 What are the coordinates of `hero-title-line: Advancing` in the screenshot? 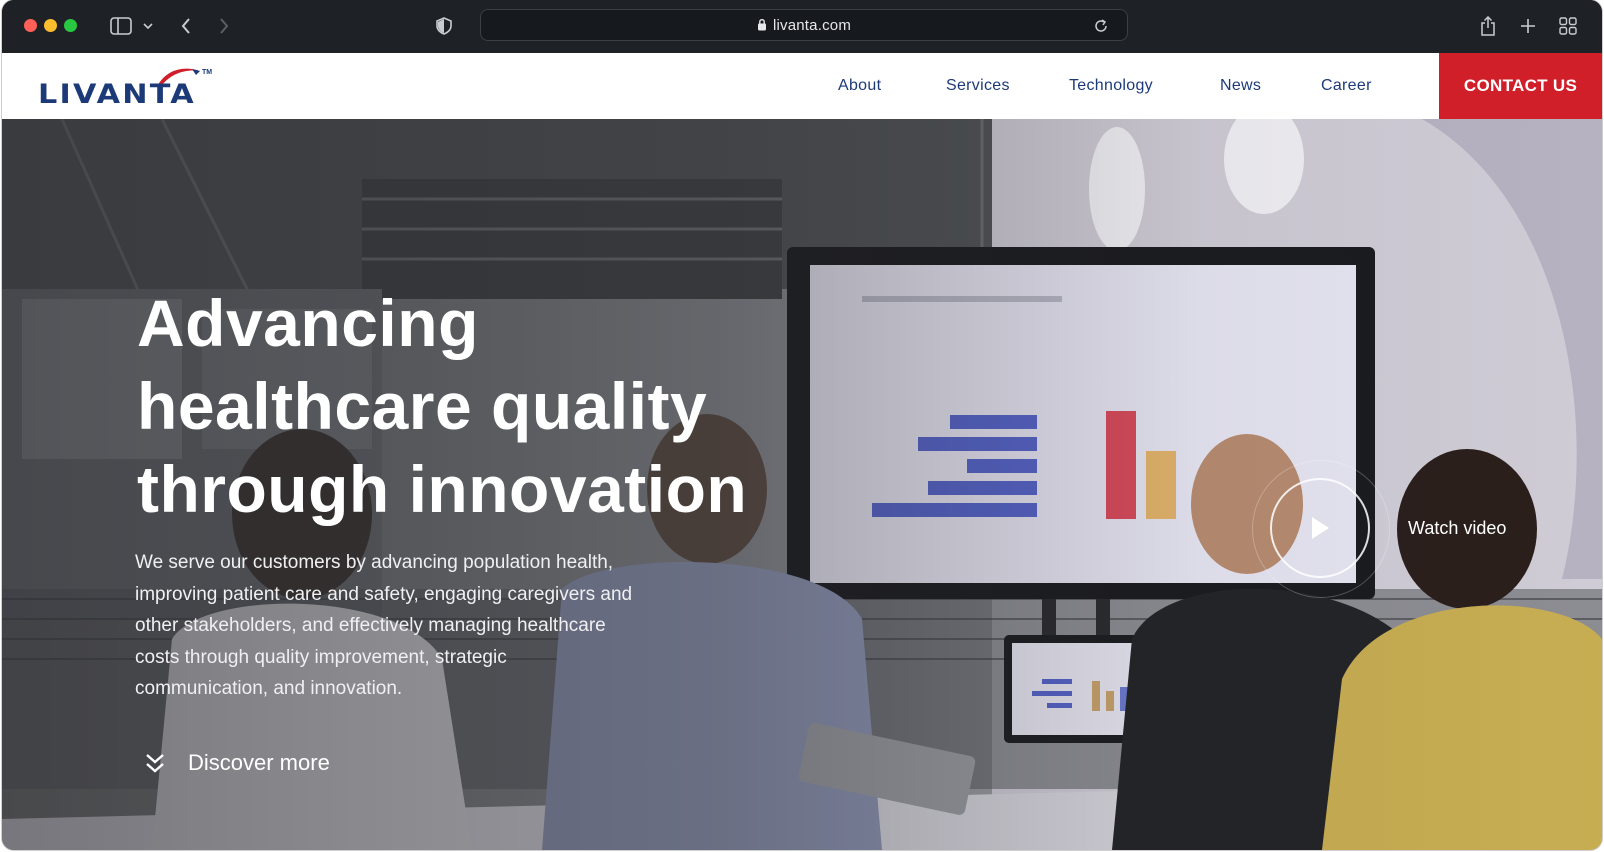 It's located at (308, 323).